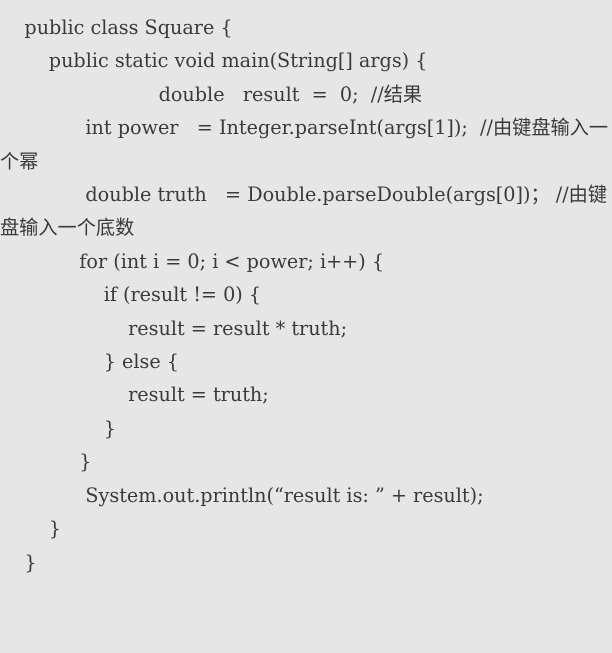  I want to click on code-line: result = result * truth;, so click(174, 328).